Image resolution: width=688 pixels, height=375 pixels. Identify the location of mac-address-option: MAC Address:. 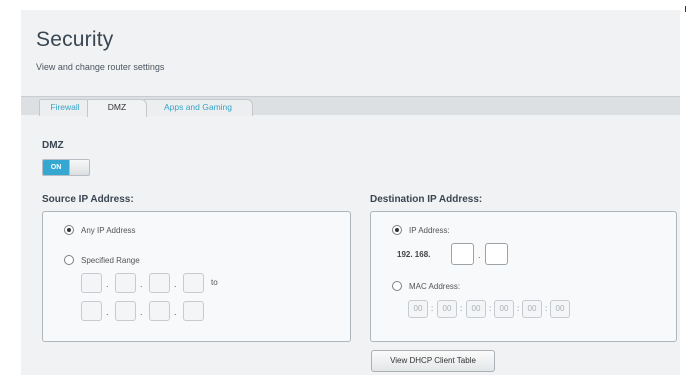
(426, 286).